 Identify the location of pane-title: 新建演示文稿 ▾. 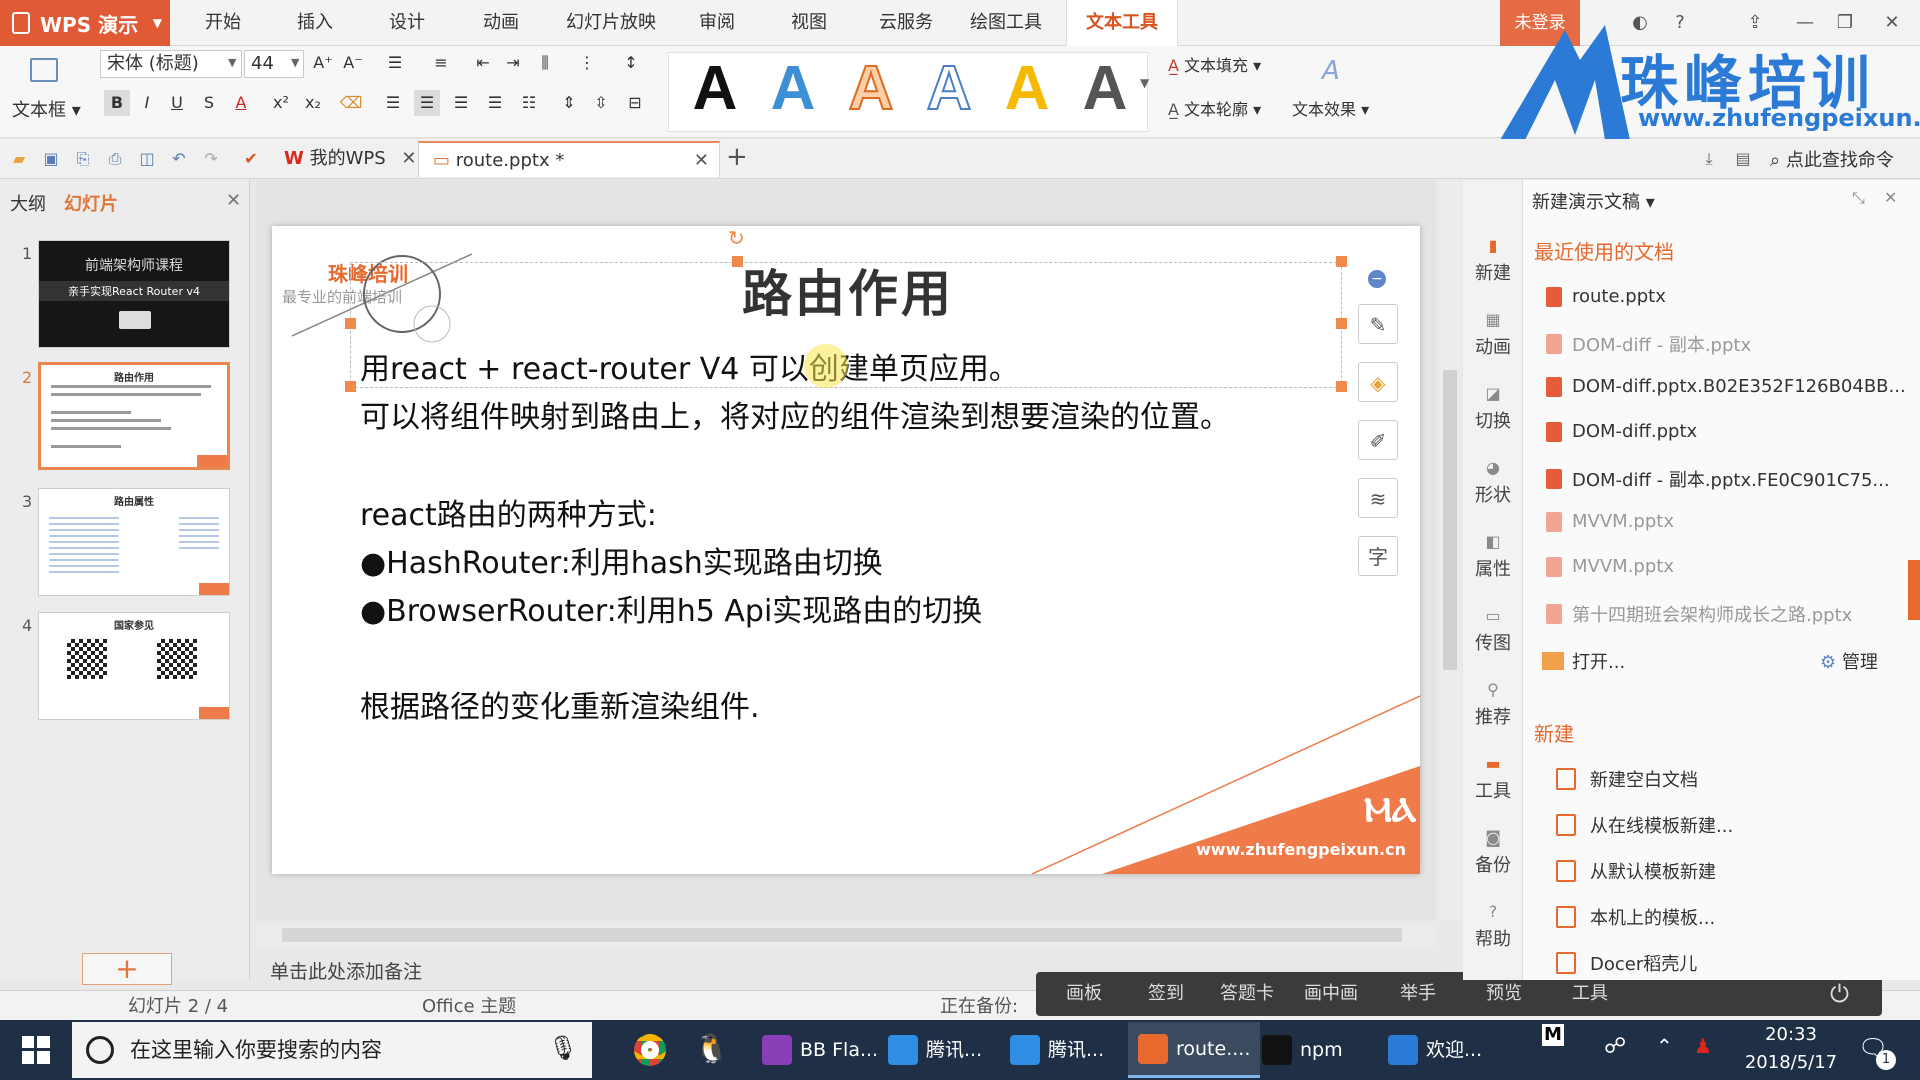
(1593, 201).